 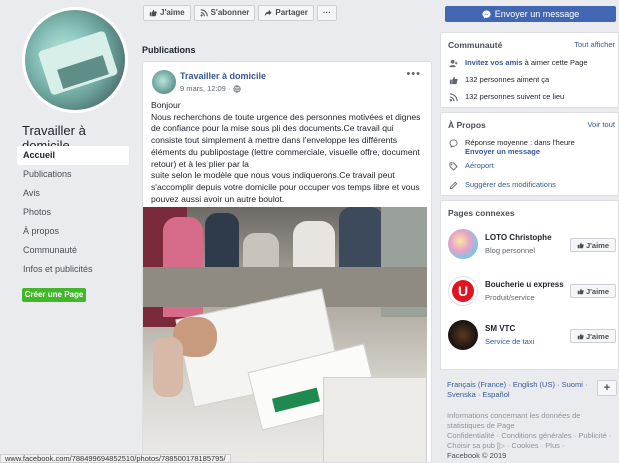 I want to click on likes-row: 132 personnes aiment ça, so click(x=498, y=80).